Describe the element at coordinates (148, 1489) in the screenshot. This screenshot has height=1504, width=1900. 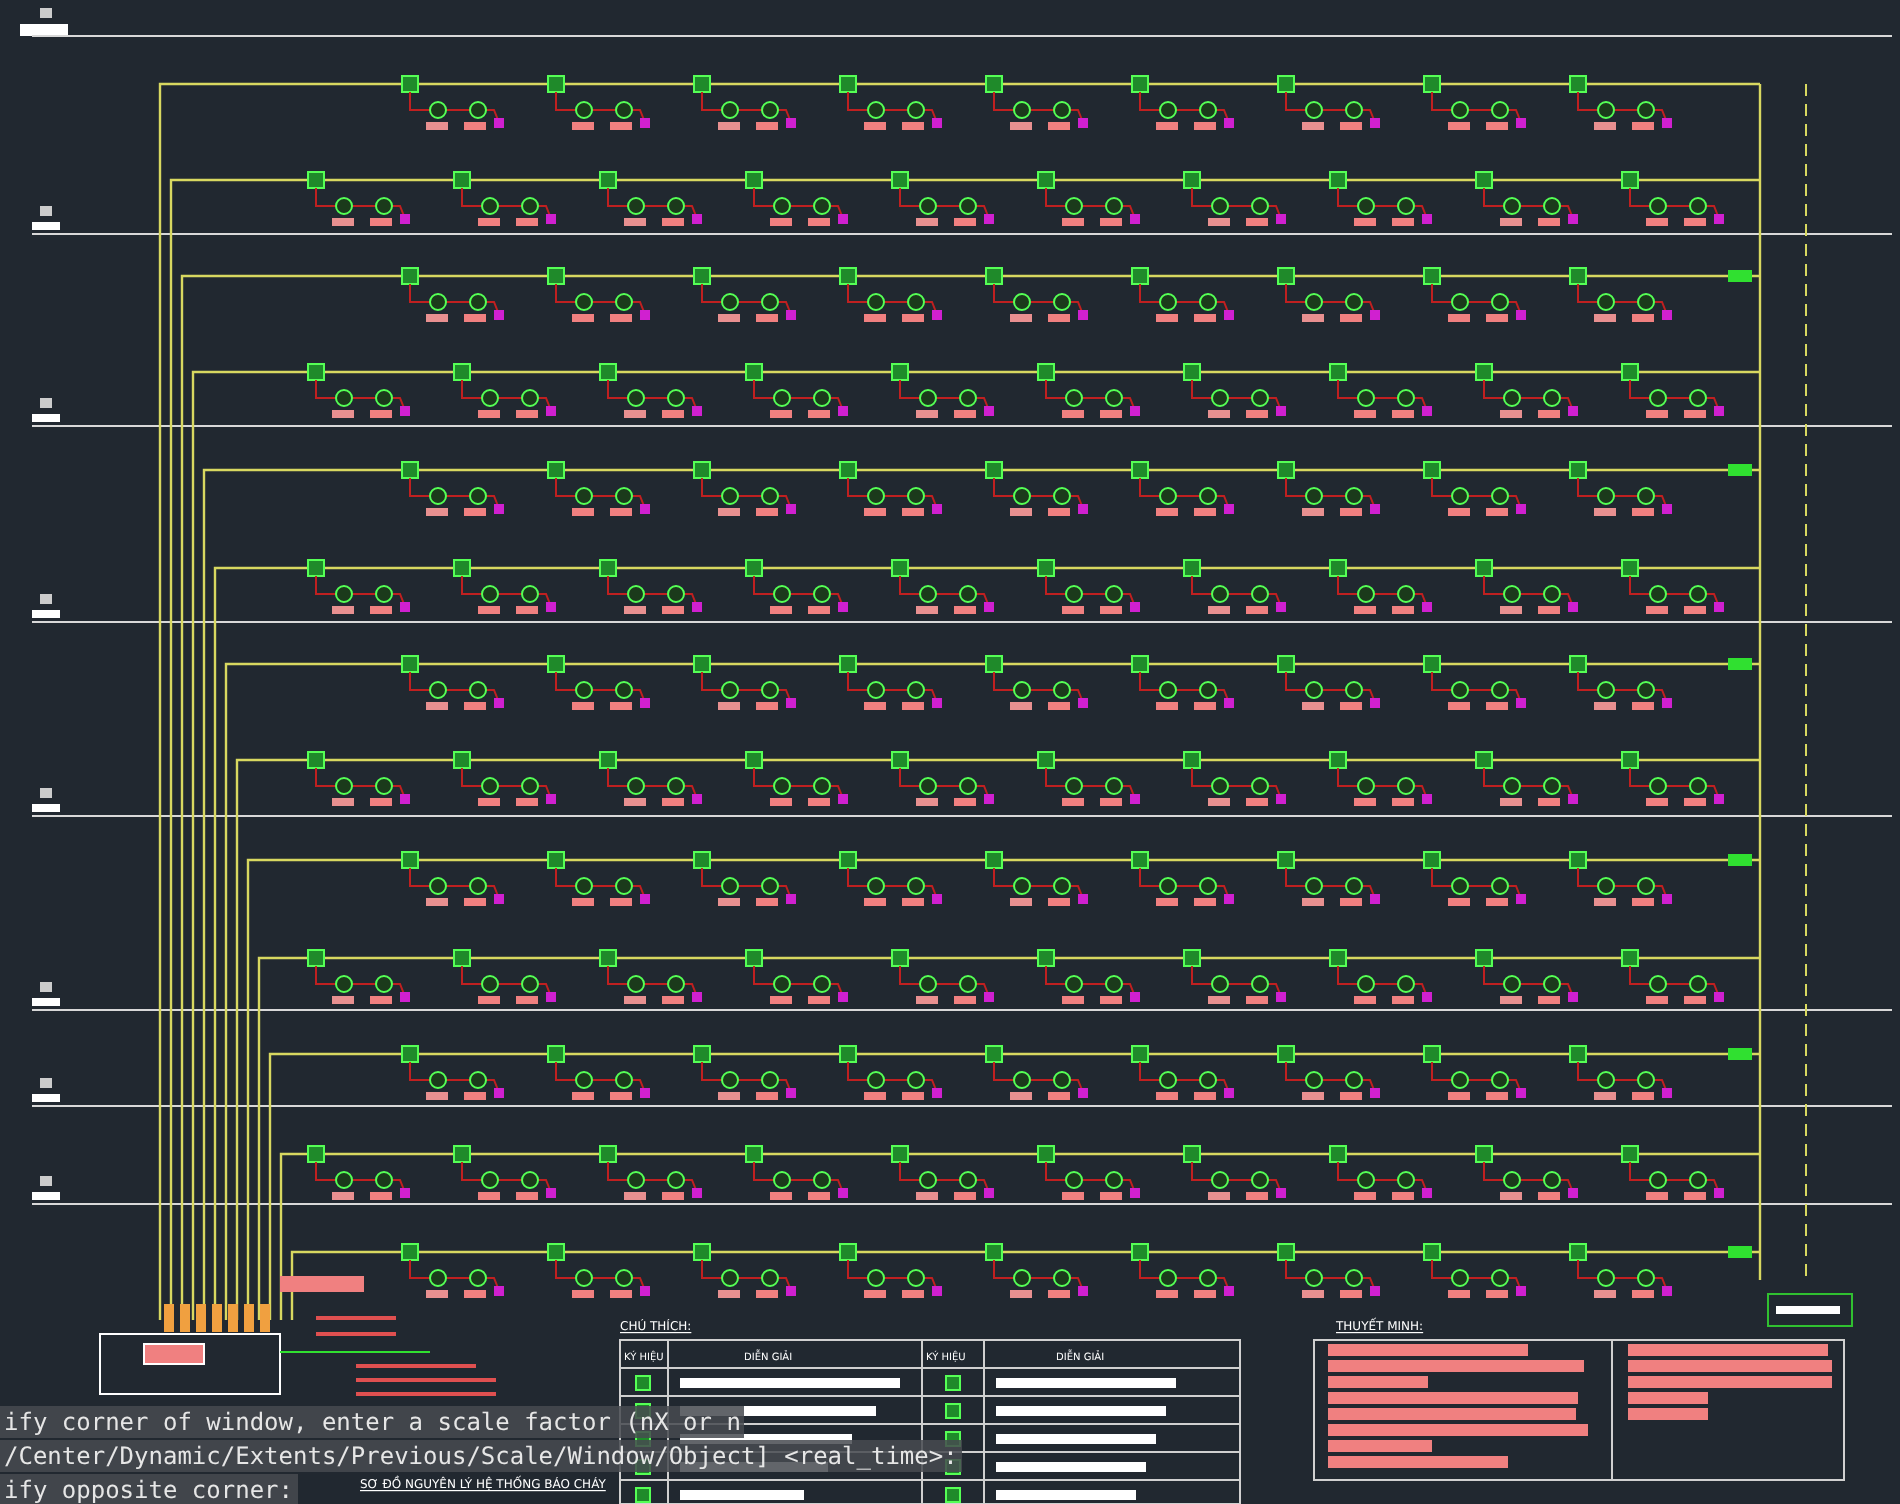
I see `command-line-text: ify opposite corner:` at that location.